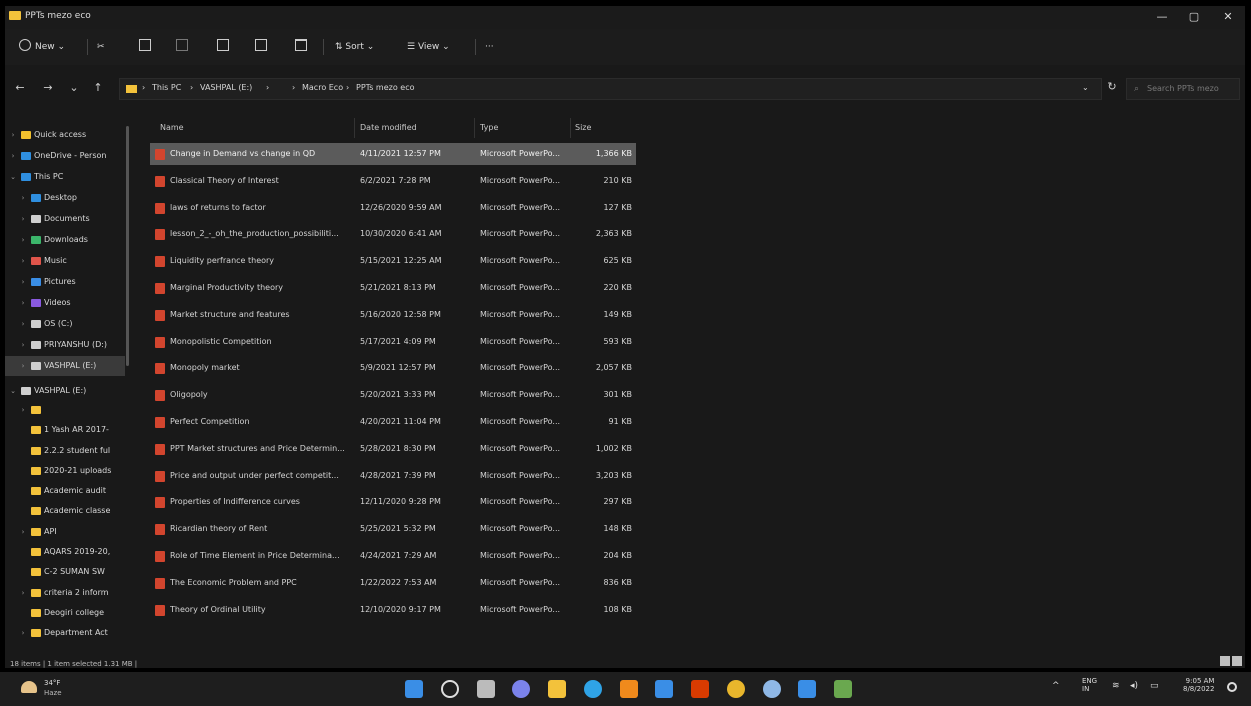 This screenshot has height=706, width=1251. What do you see at coordinates (74, 88) in the screenshot?
I see `recent-chevron-icon: ⌄` at bounding box center [74, 88].